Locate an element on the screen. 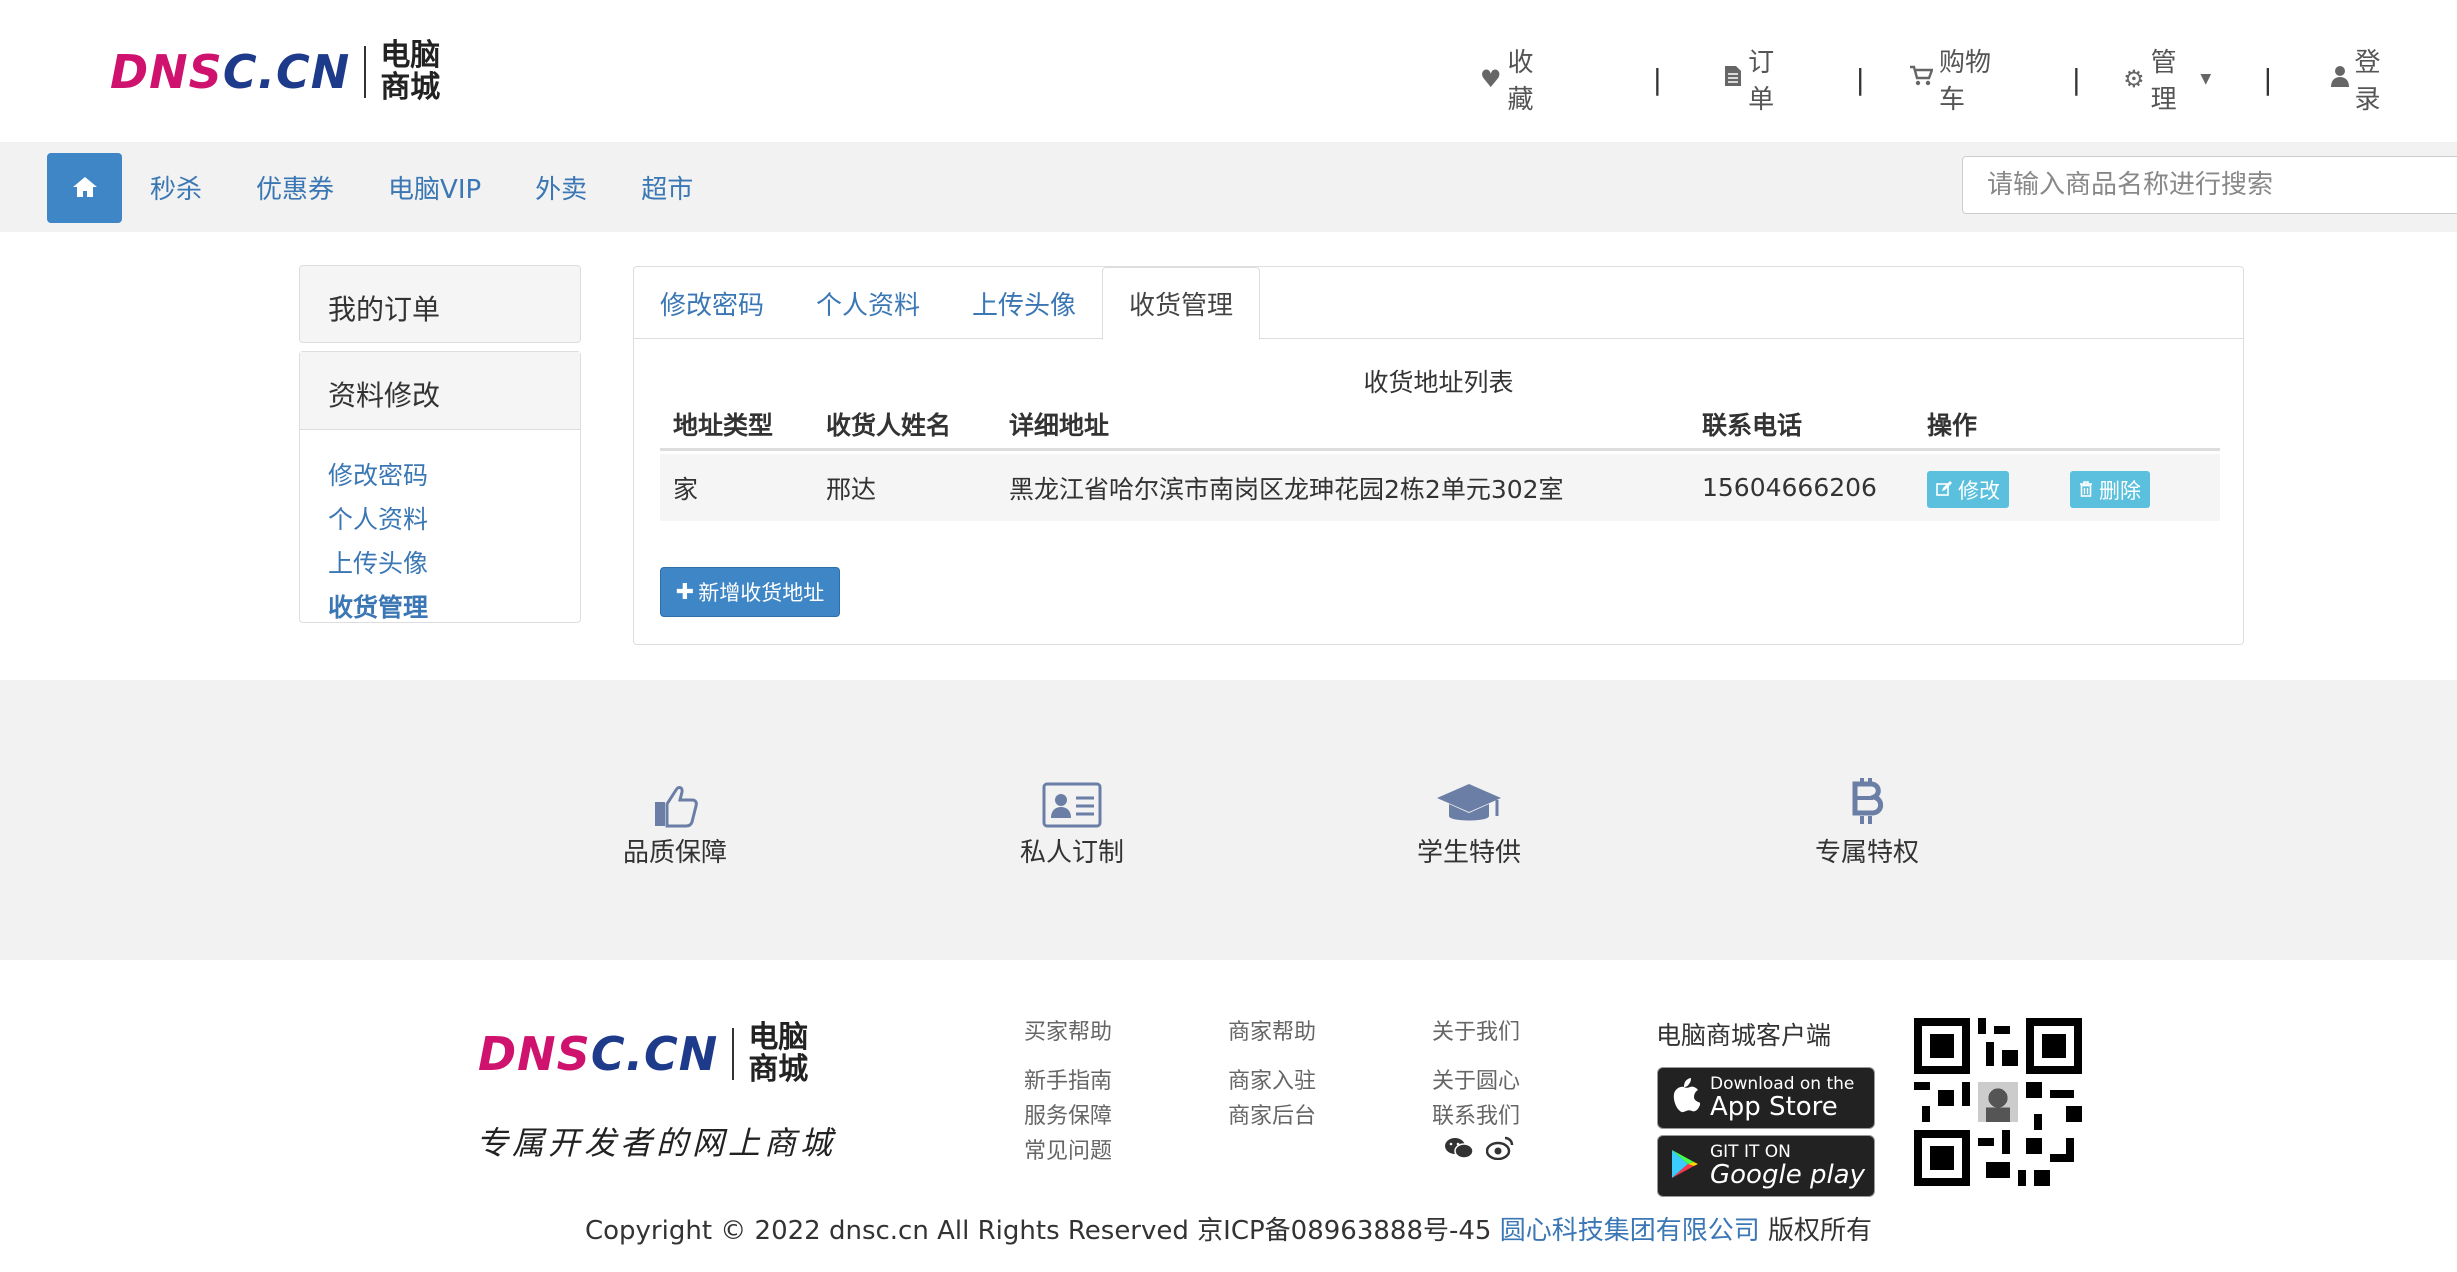  table-header: 地址类型 收货人姓名 详细地址 联系电话 操作 is located at coordinates (1440, 429).